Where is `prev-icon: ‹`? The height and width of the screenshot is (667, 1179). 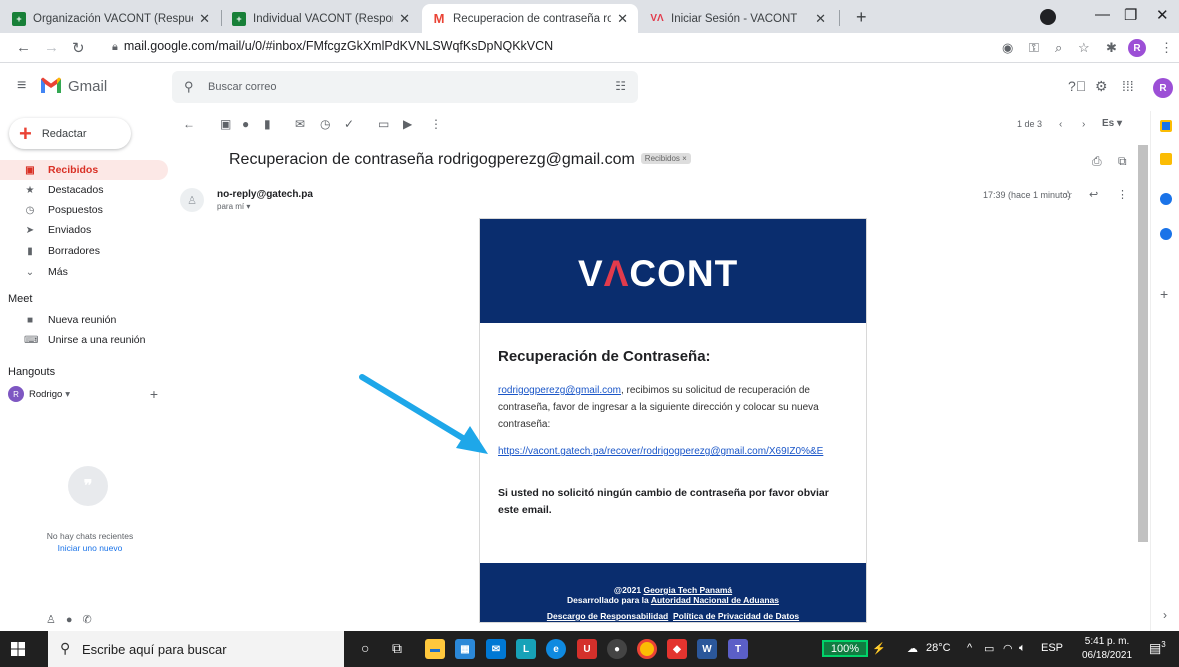
prev-icon: ‹ is located at coordinates (1060, 124).